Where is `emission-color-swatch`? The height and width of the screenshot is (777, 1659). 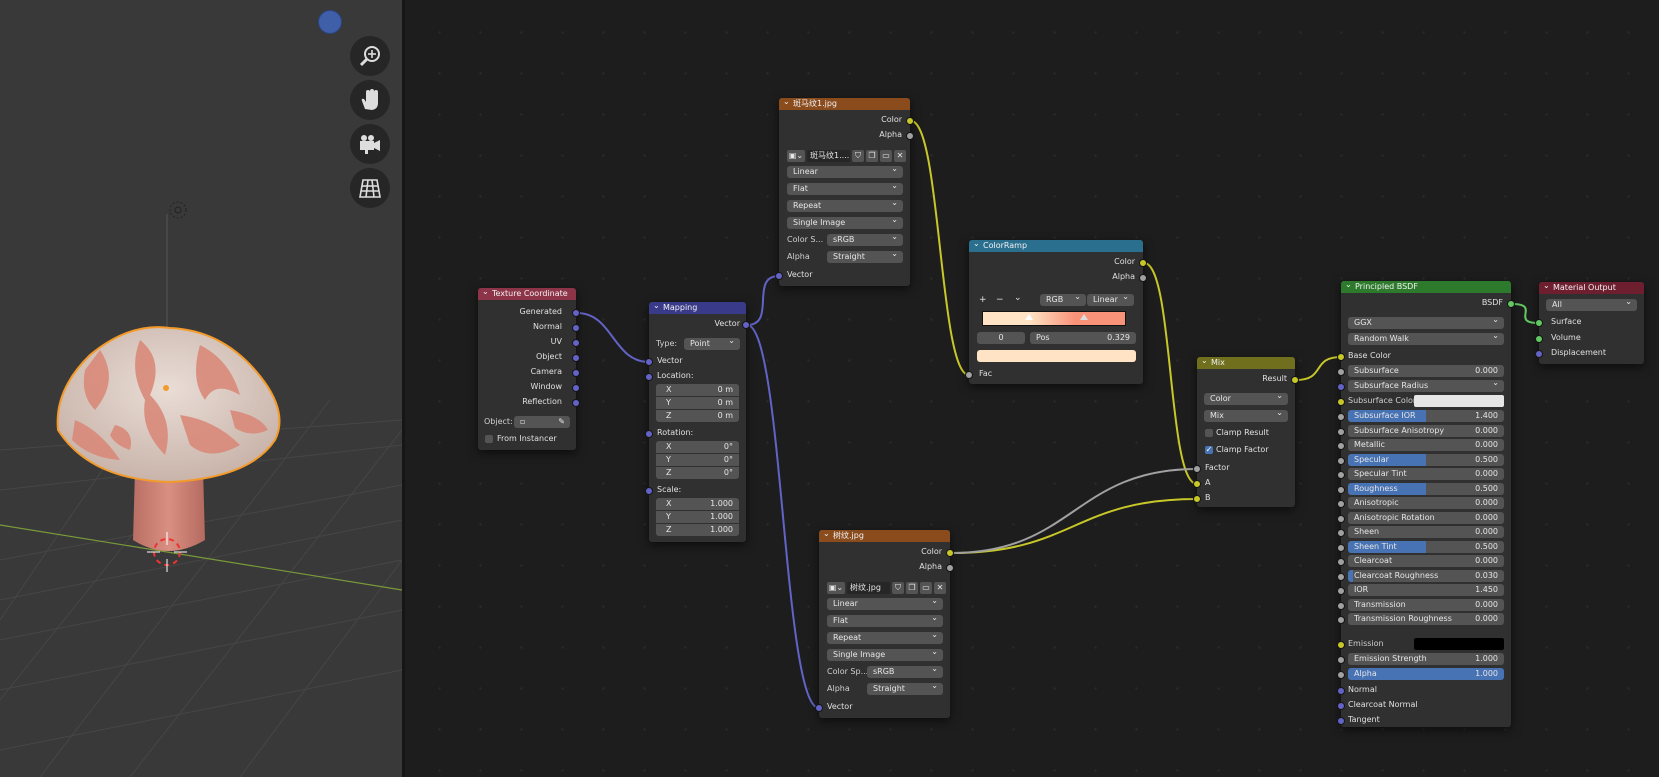 emission-color-swatch is located at coordinates (1459, 644).